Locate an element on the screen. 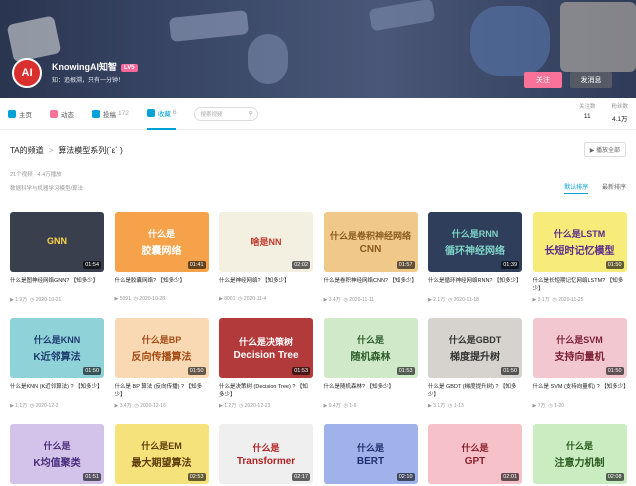 Image resolution: width=636 pixels, height=486 pixels. video-card: 什么是Transformer02:17▶ ◷ is located at coordinates (266, 454).